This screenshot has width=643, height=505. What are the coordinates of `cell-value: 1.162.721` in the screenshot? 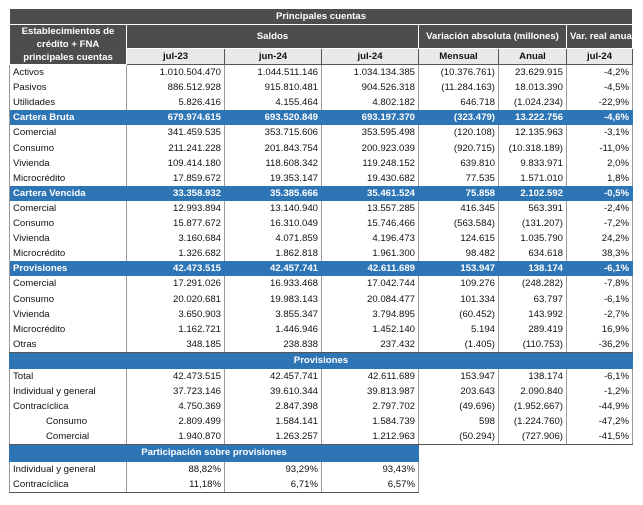 It's located at (175, 329).